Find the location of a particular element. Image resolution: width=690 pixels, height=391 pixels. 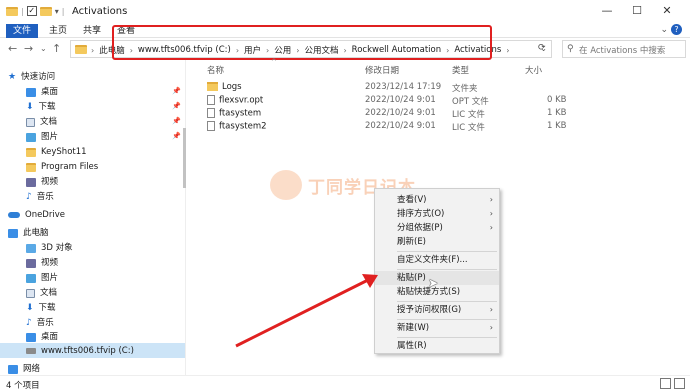

annotation-arrow is located at coordinates (306, 311).